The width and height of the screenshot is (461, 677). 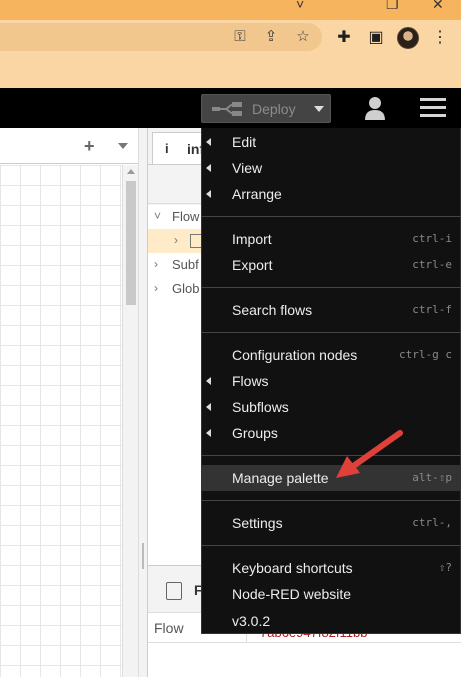 What do you see at coordinates (440, 38) in the screenshot?
I see `kebab-menu-icon: ⋮` at bounding box center [440, 38].